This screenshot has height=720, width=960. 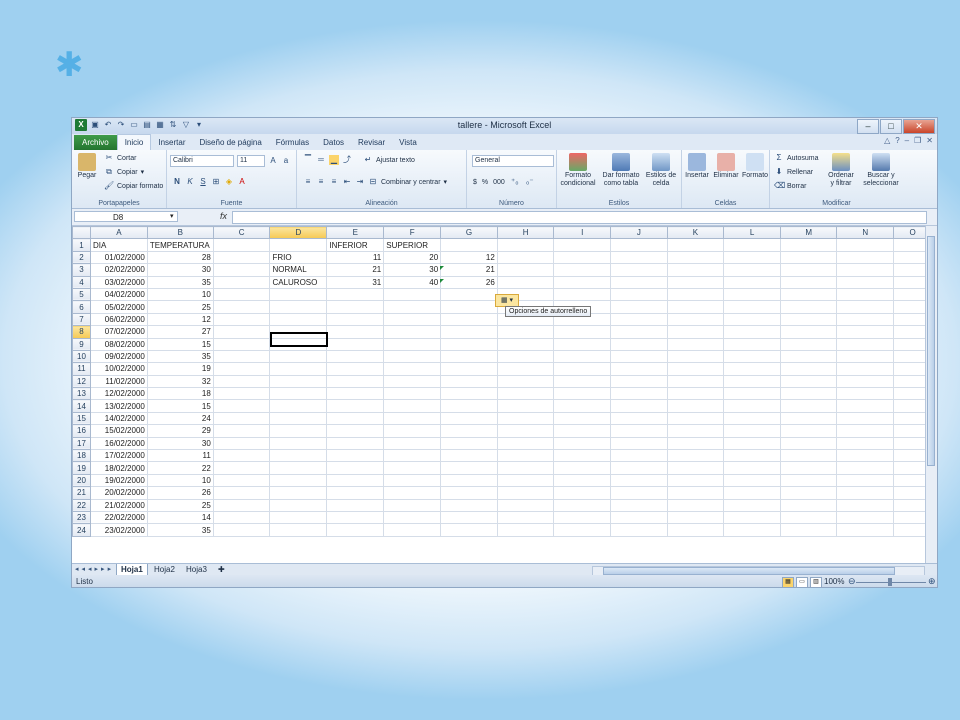 I want to click on cell-e18, so click(x=355, y=456).